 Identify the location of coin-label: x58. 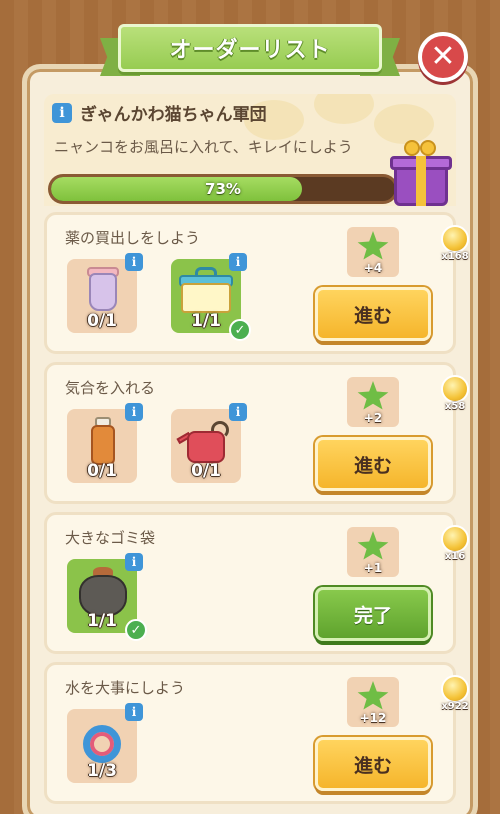
(455, 406).